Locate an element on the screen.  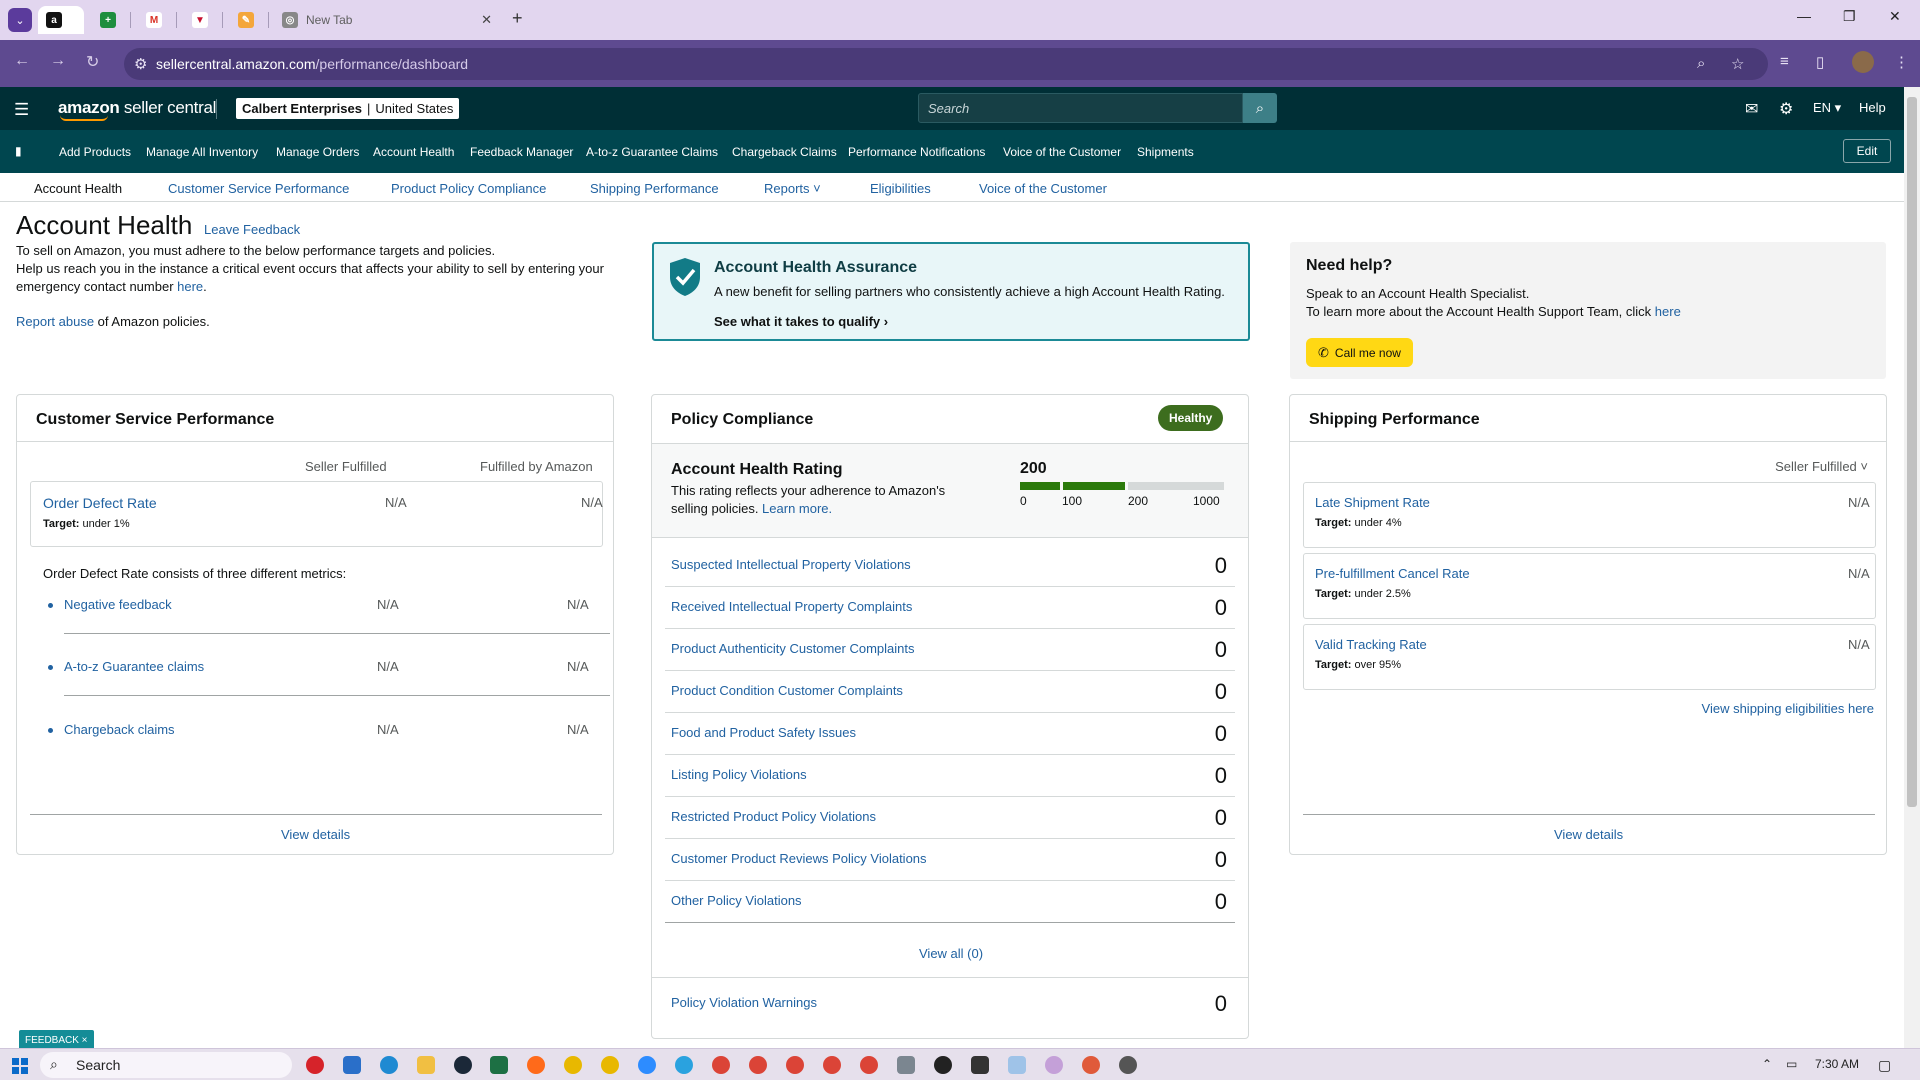
page-scrollbar is located at coordinates (1912, 567).